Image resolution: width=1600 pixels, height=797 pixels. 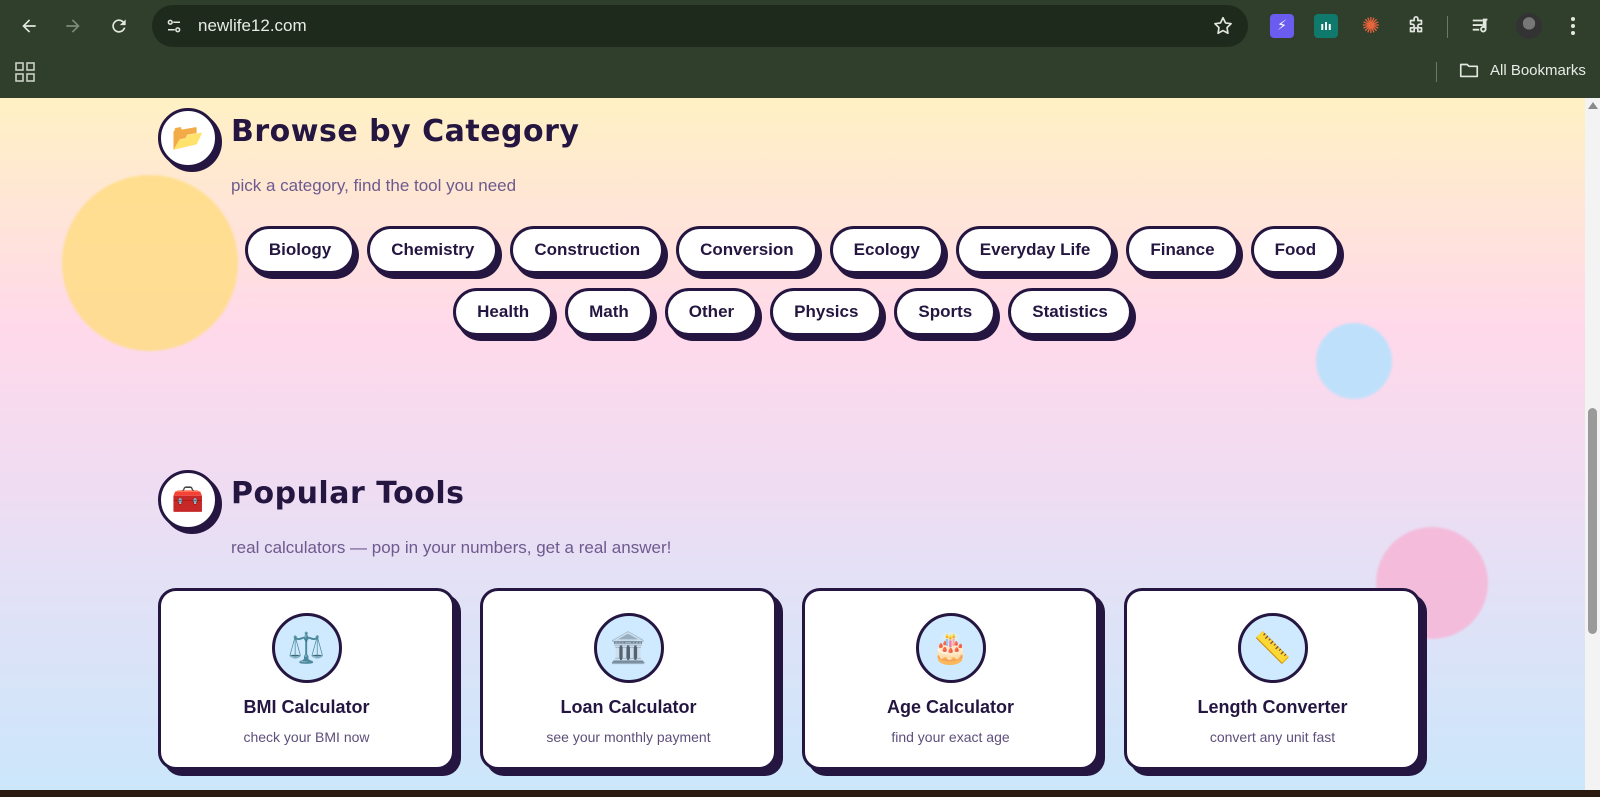 What do you see at coordinates (1592, 521) in the screenshot?
I see `scrollbar-thumb` at bounding box center [1592, 521].